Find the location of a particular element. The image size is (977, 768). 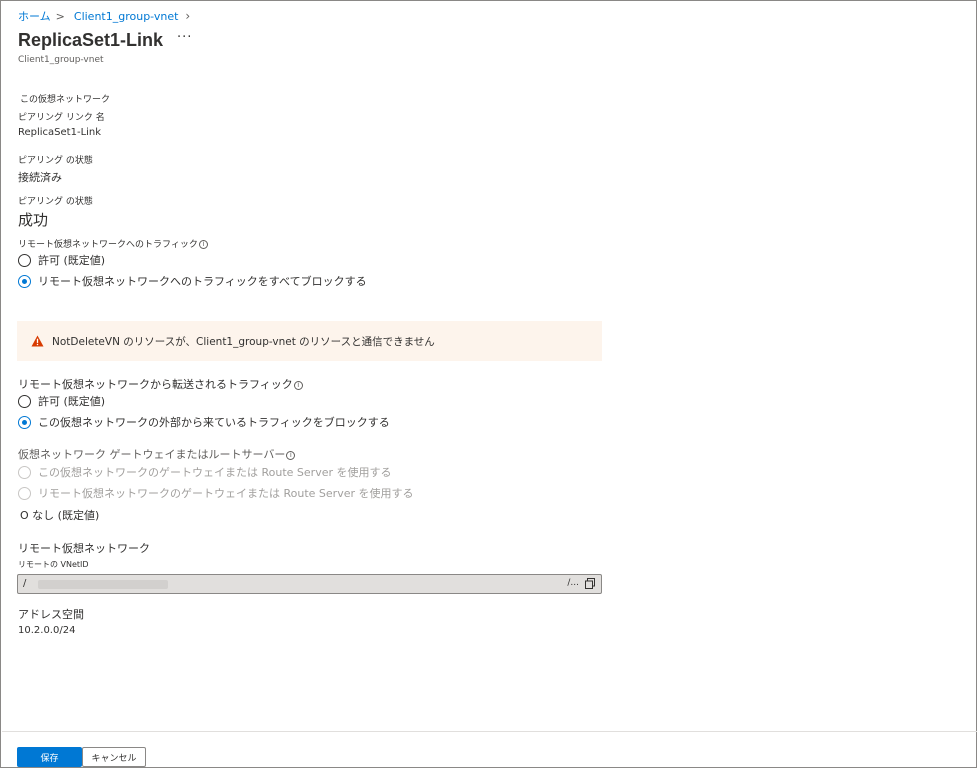

more-options-button: ··· is located at coordinates (184, 37).